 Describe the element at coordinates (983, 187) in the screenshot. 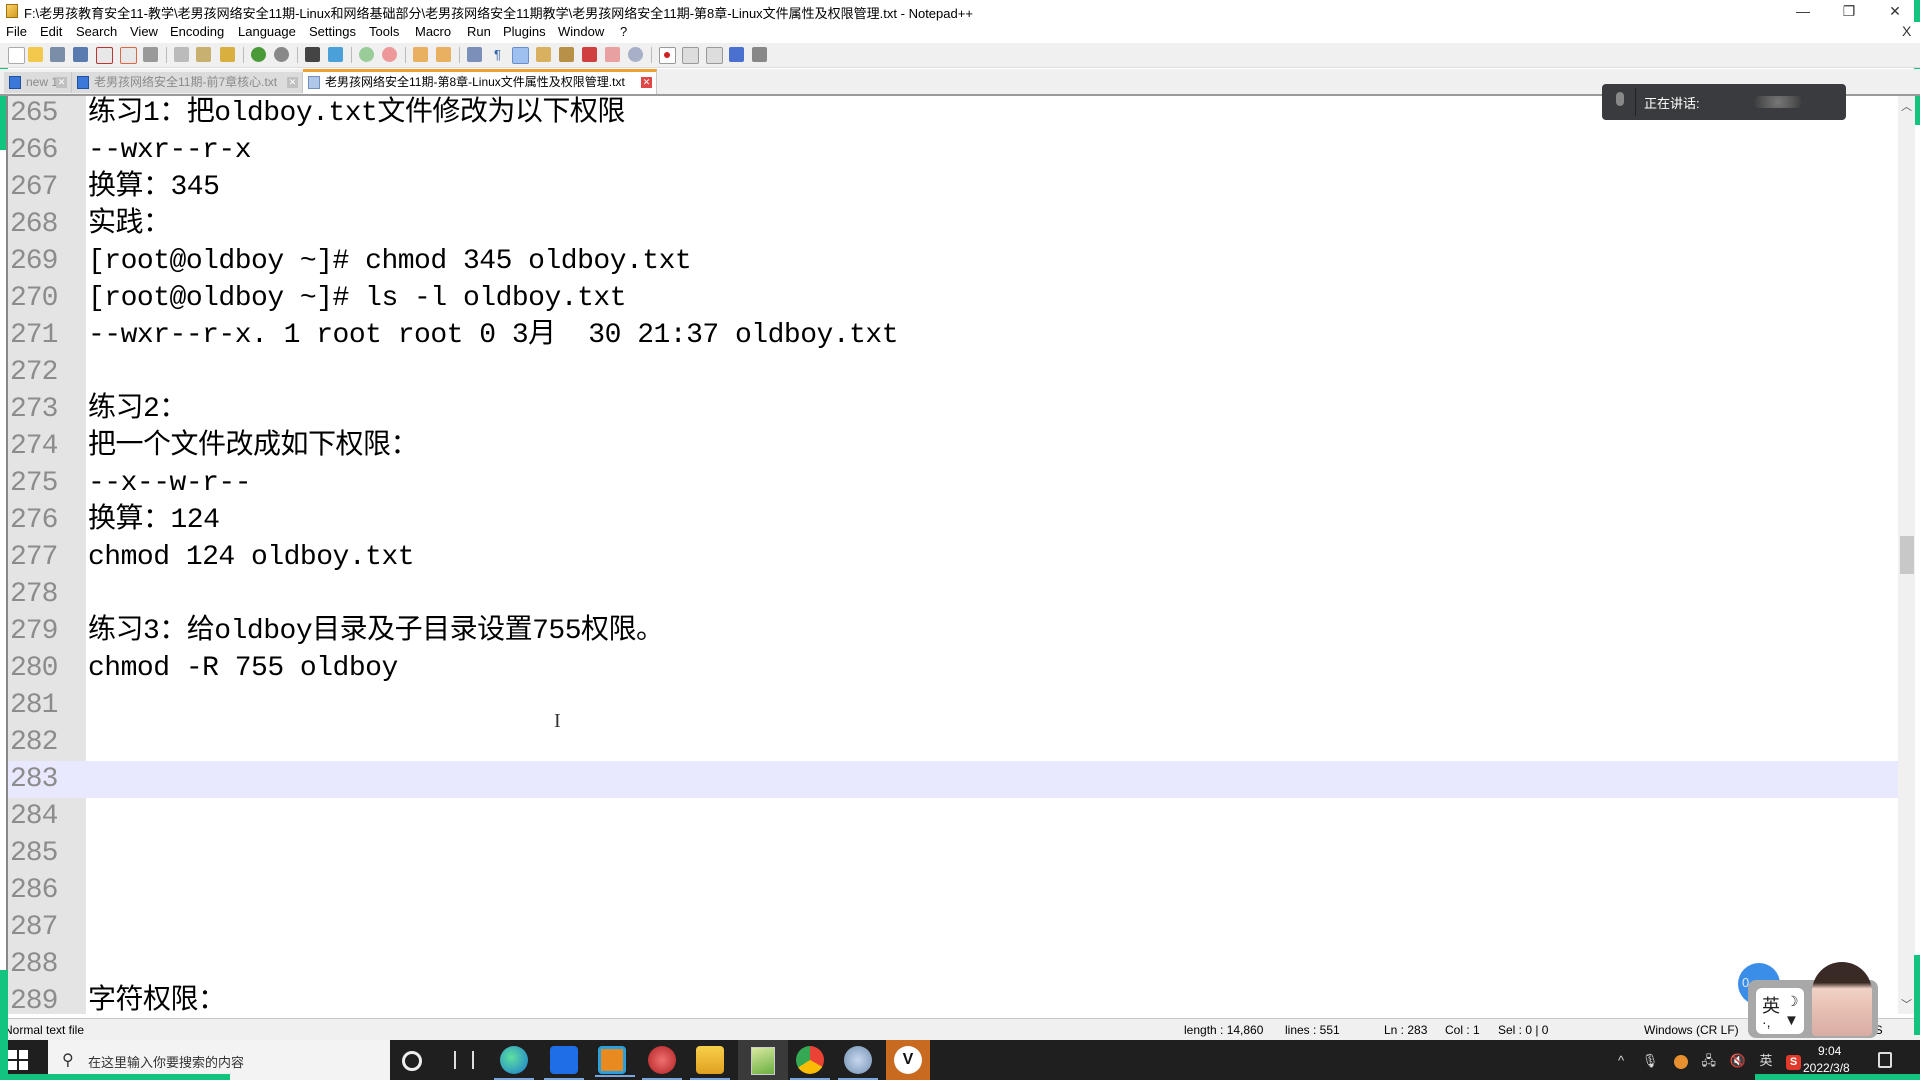

I see `line-text: 换算：345` at that location.